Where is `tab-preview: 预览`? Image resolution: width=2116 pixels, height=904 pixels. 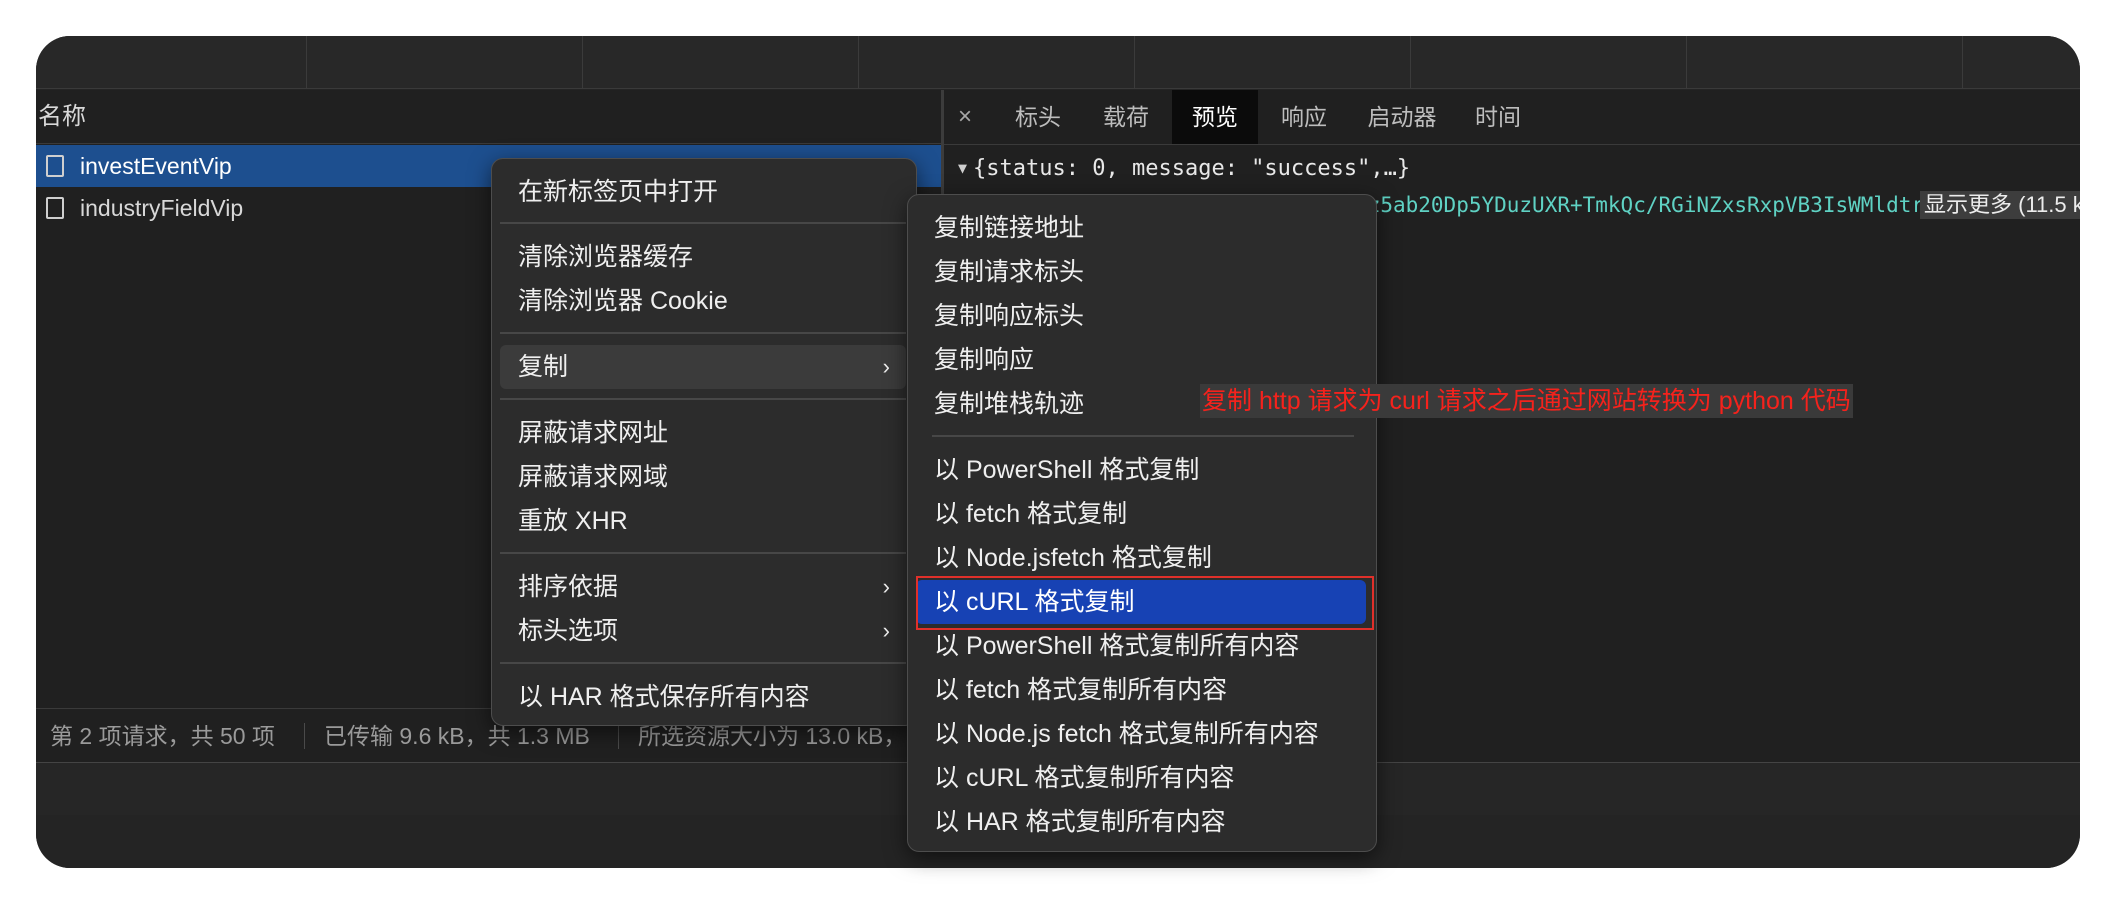 tab-preview: 预览 is located at coordinates (1215, 117).